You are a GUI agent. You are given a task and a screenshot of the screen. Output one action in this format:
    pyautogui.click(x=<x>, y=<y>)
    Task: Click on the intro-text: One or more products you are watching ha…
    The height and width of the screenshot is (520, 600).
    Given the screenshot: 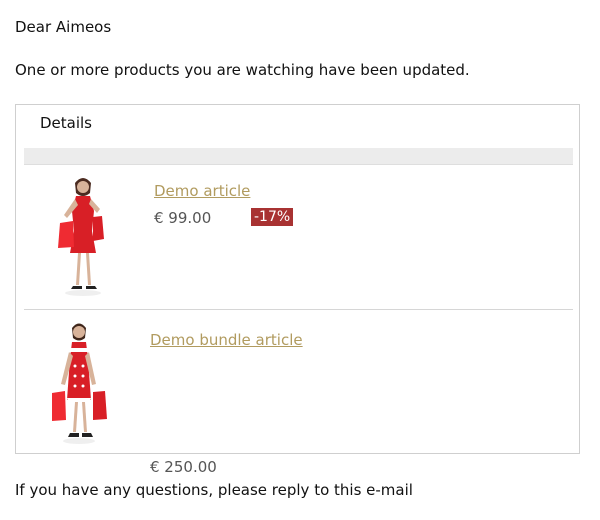 What is the action you would take?
    pyautogui.click(x=242, y=70)
    